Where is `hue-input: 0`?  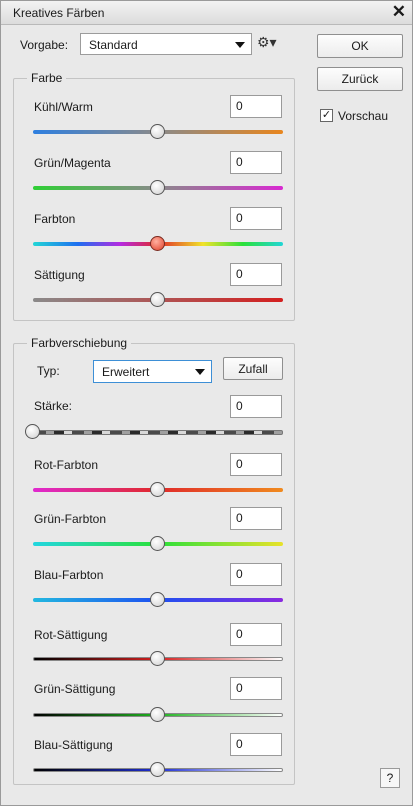 hue-input: 0 is located at coordinates (256, 218).